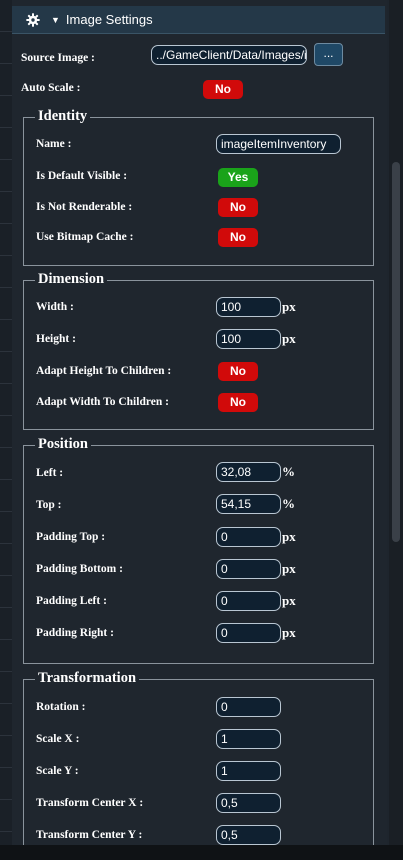 The height and width of the screenshot is (860, 403). What do you see at coordinates (289, 306) in the screenshot?
I see `width-unit: px` at bounding box center [289, 306].